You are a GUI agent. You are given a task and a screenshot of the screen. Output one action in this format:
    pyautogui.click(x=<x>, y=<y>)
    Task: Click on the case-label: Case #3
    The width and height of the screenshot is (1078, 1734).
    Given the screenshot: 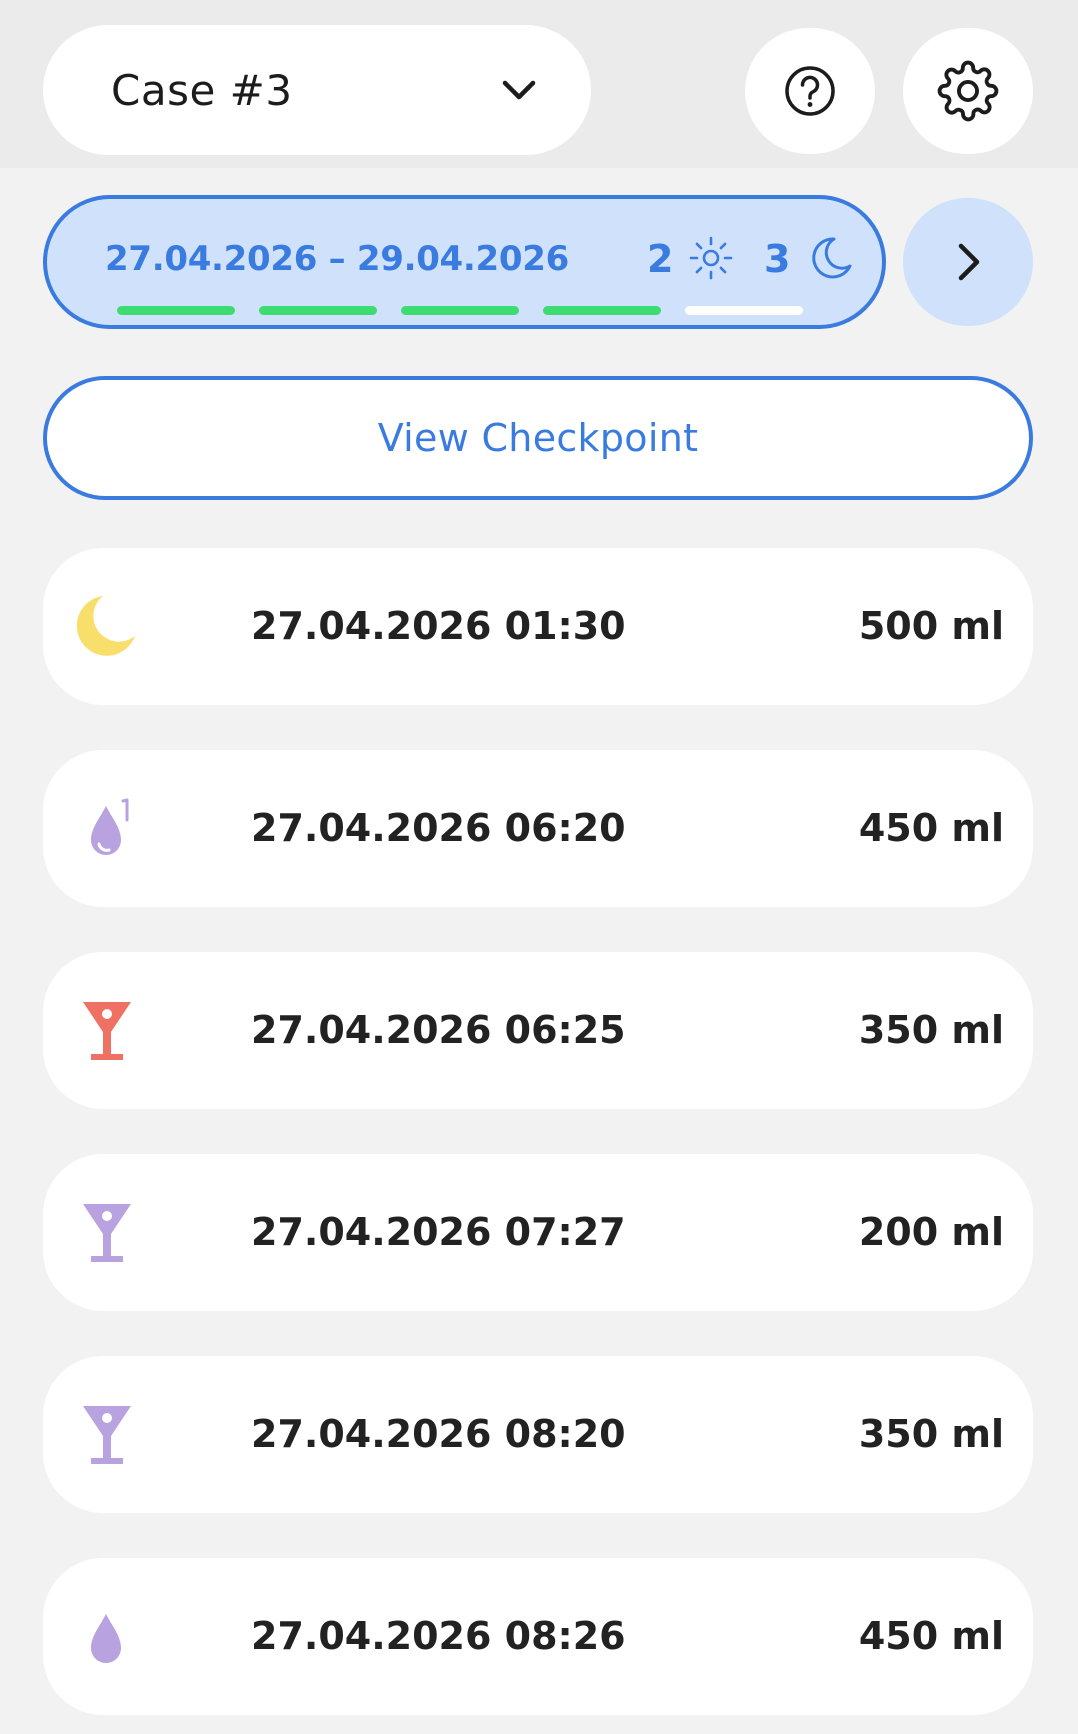 What is the action you would take?
    pyautogui.click(x=202, y=90)
    